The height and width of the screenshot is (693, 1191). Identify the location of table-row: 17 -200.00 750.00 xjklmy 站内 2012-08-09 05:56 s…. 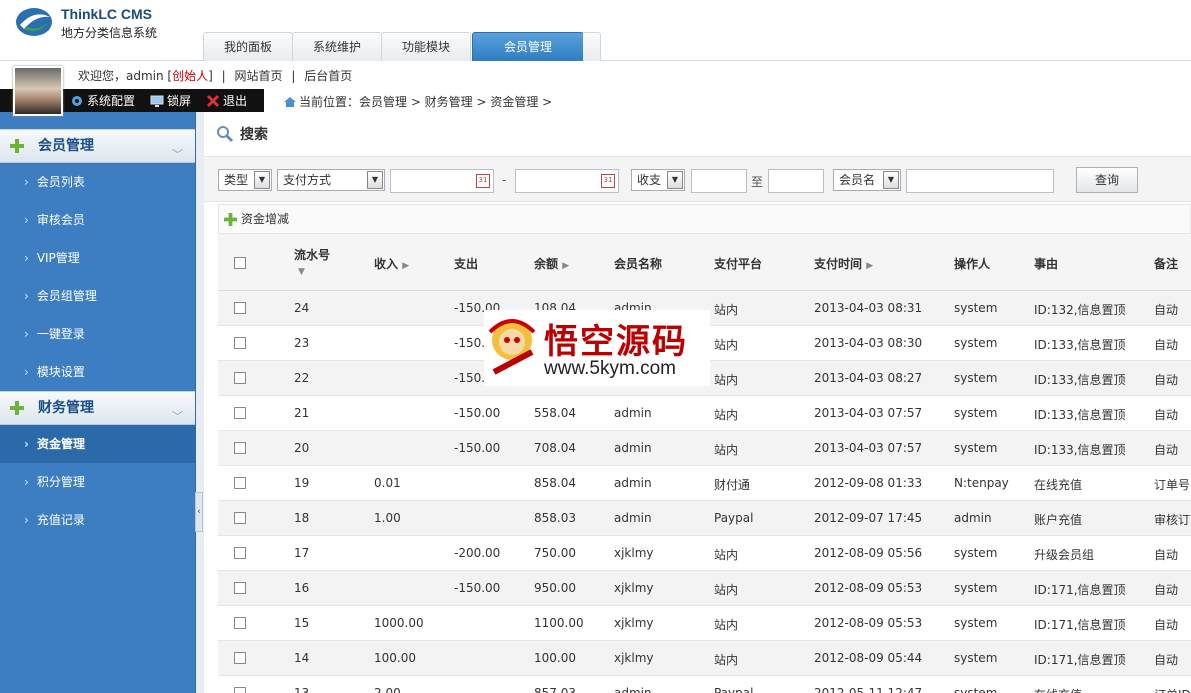
(704, 553).